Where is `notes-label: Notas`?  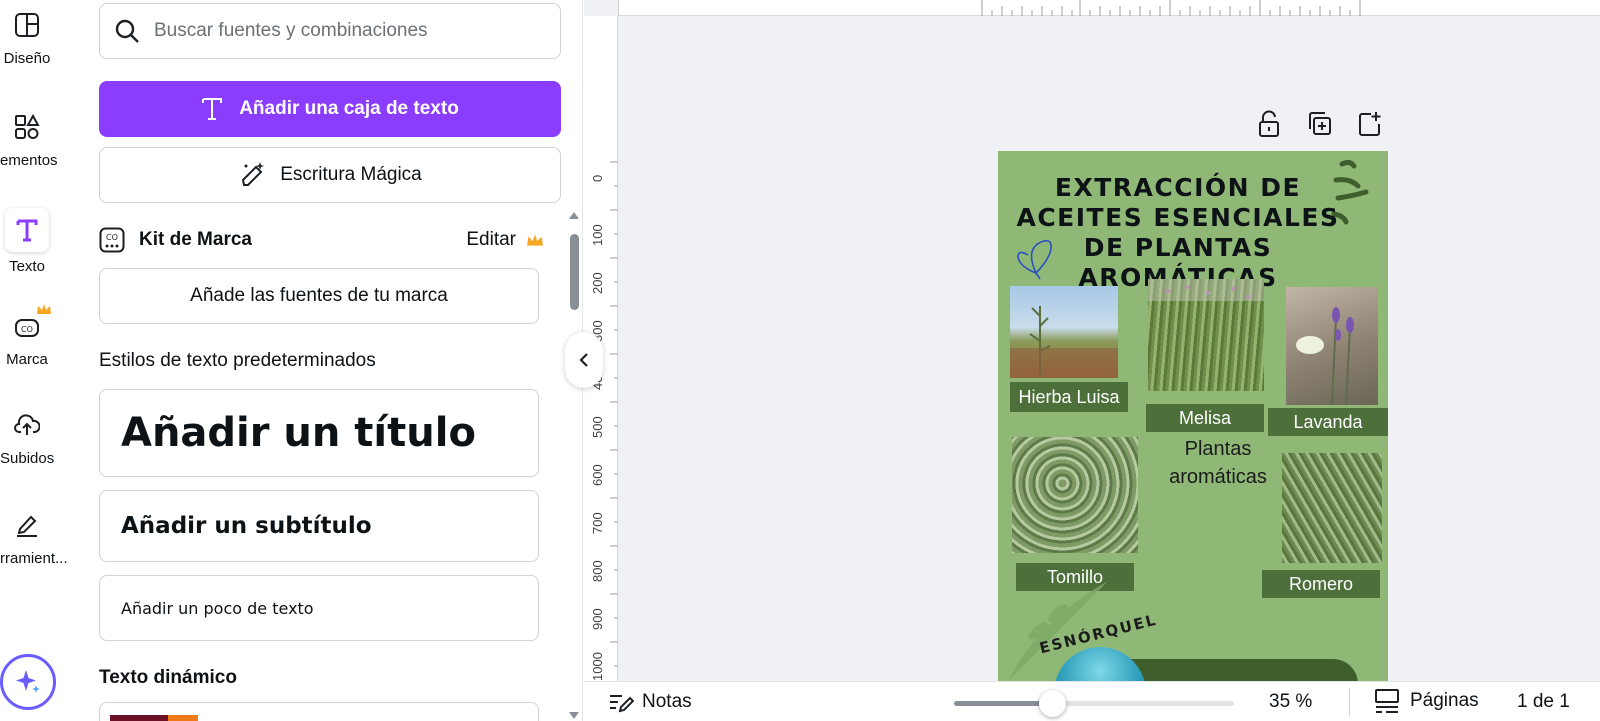 notes-label: Notas is located at coordinates (667, 701).